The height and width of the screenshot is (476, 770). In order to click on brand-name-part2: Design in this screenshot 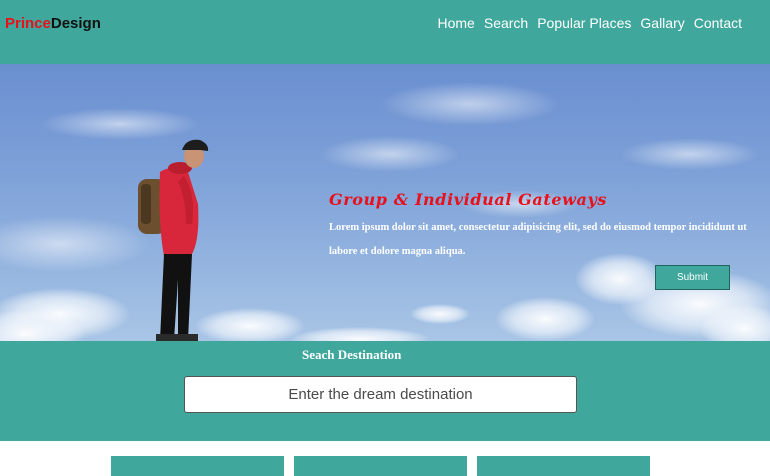, I will do `click(75, 23)`.